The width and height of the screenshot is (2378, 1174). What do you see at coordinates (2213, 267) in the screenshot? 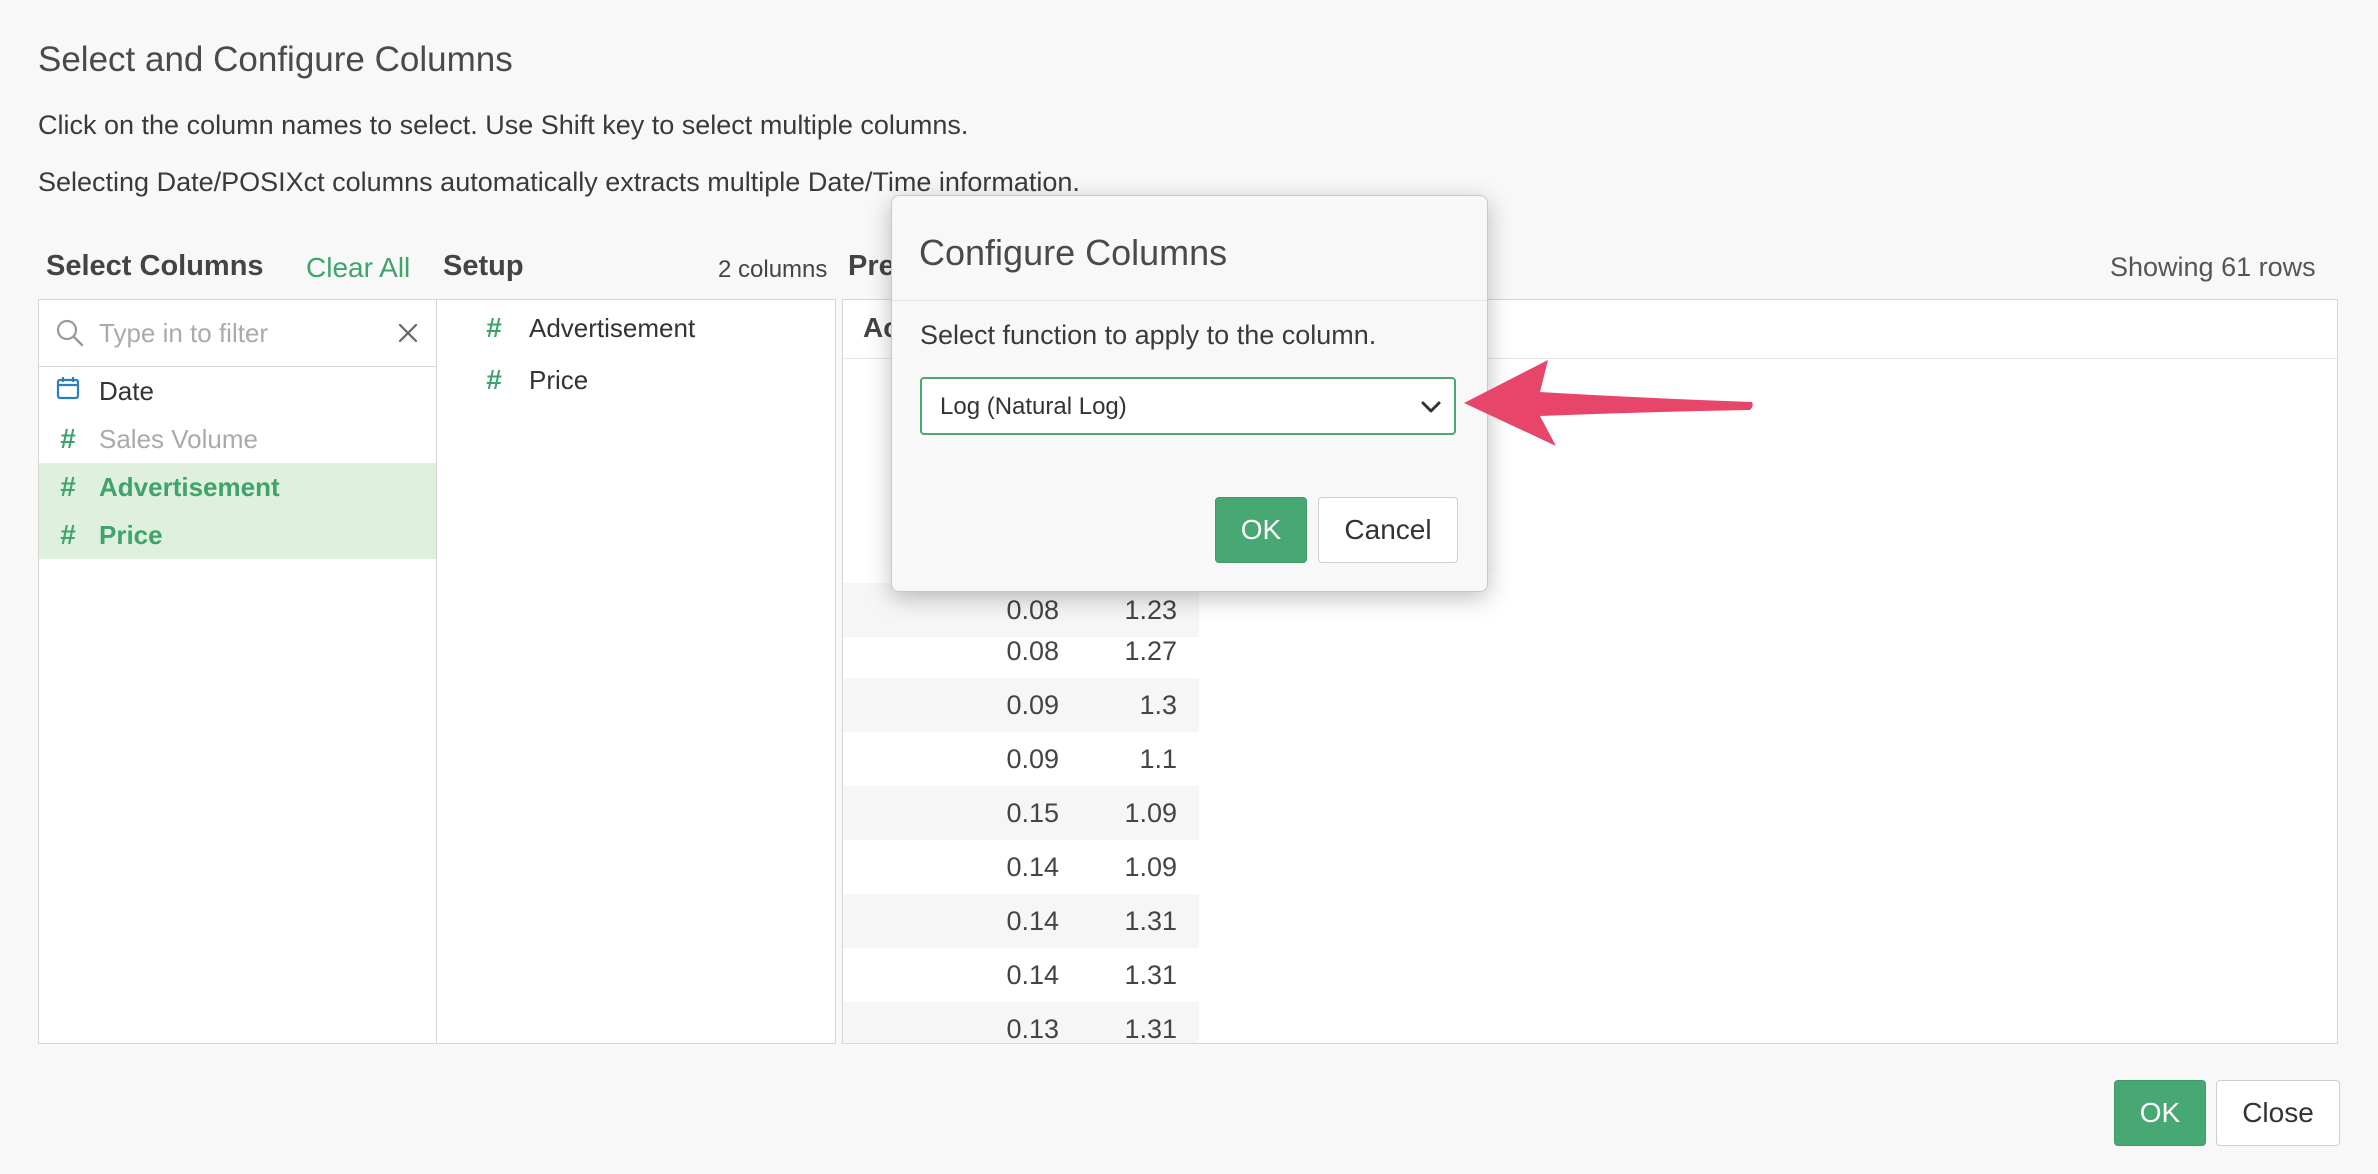
I see `row-count: Showing 61 rows` at bounding box center [2213, 267].